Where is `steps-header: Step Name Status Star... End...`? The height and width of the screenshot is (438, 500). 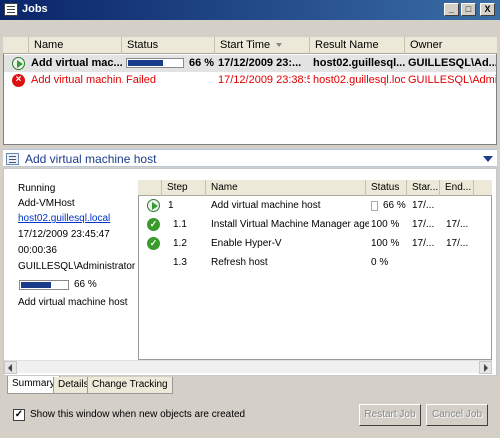
steps-header: Step Name Status Star... End... is located at coordinates (315, 188).